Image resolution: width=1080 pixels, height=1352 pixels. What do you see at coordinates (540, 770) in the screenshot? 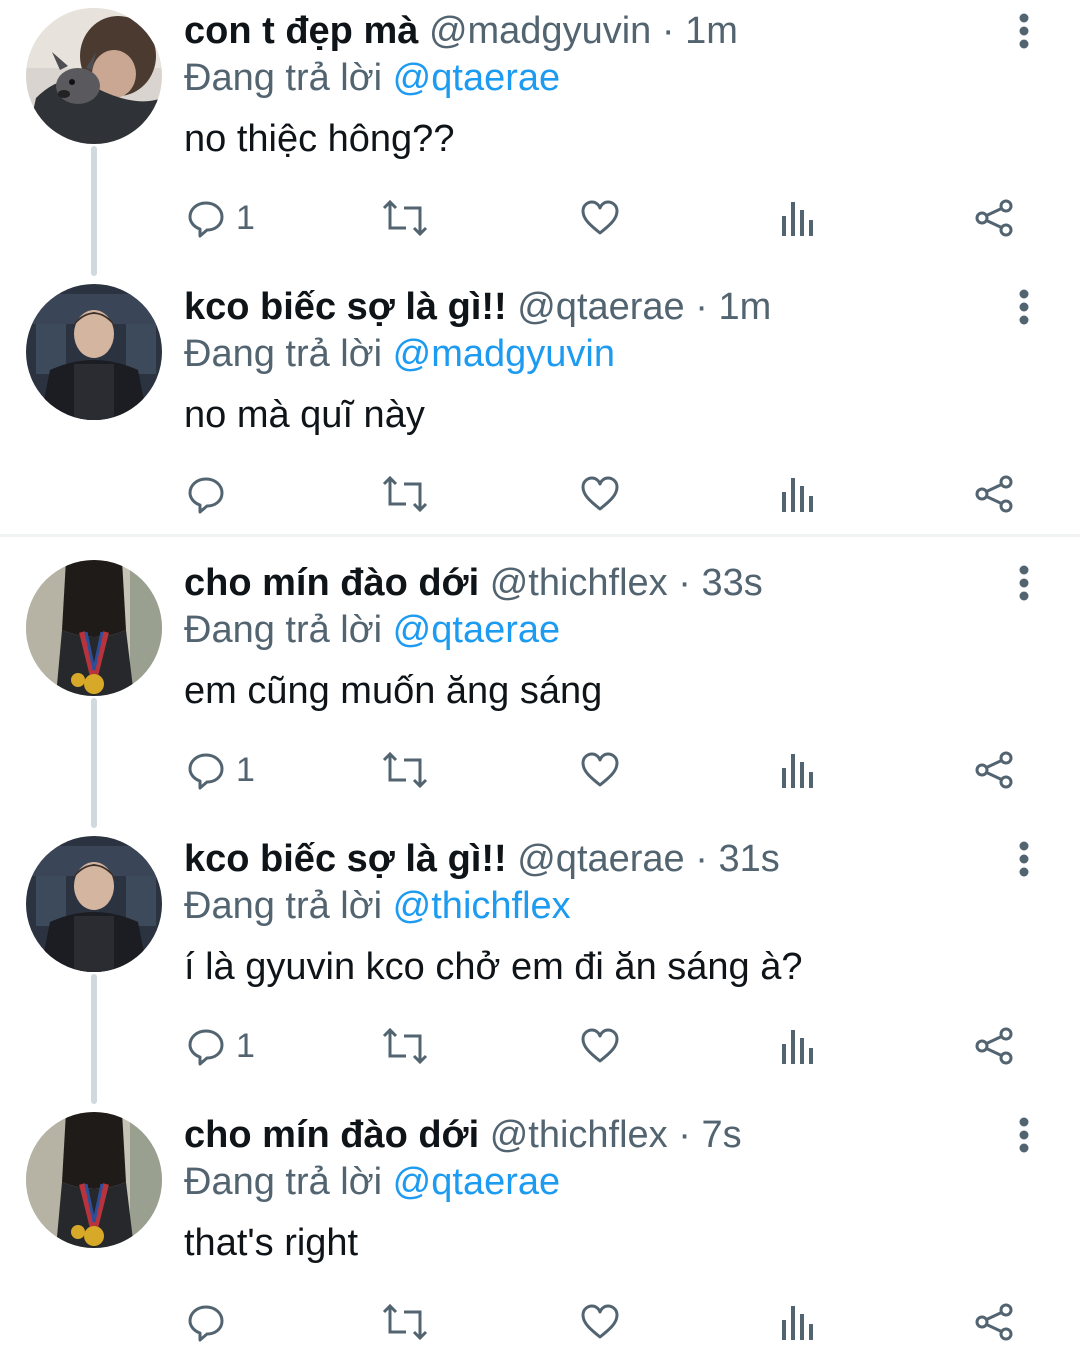
I see `tweet-actions: 1` at bounding box center [540, 770].